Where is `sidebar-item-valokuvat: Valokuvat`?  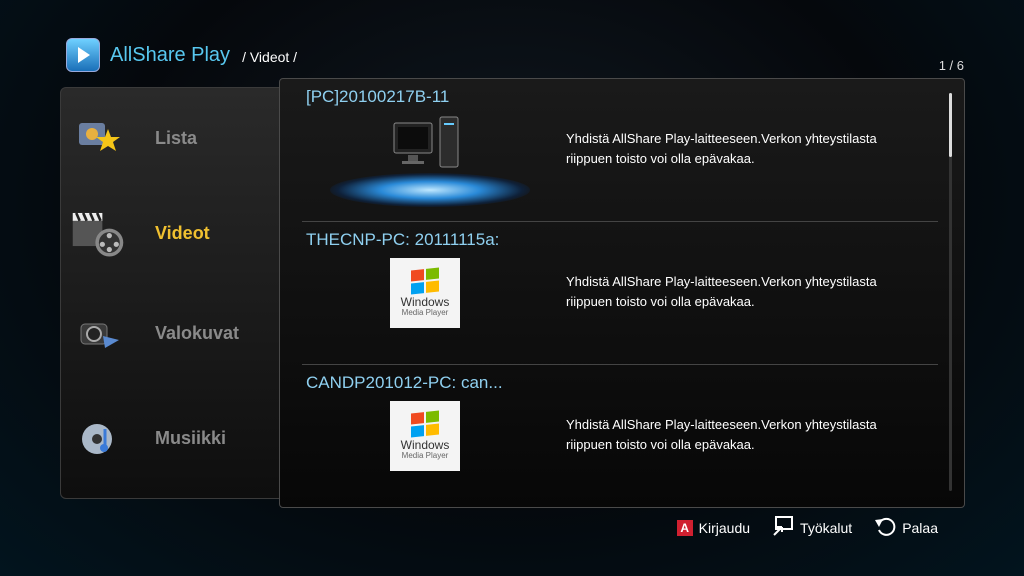 sidebar-item-valokuvat: Valokuvat is located at coordinates (176, 333).